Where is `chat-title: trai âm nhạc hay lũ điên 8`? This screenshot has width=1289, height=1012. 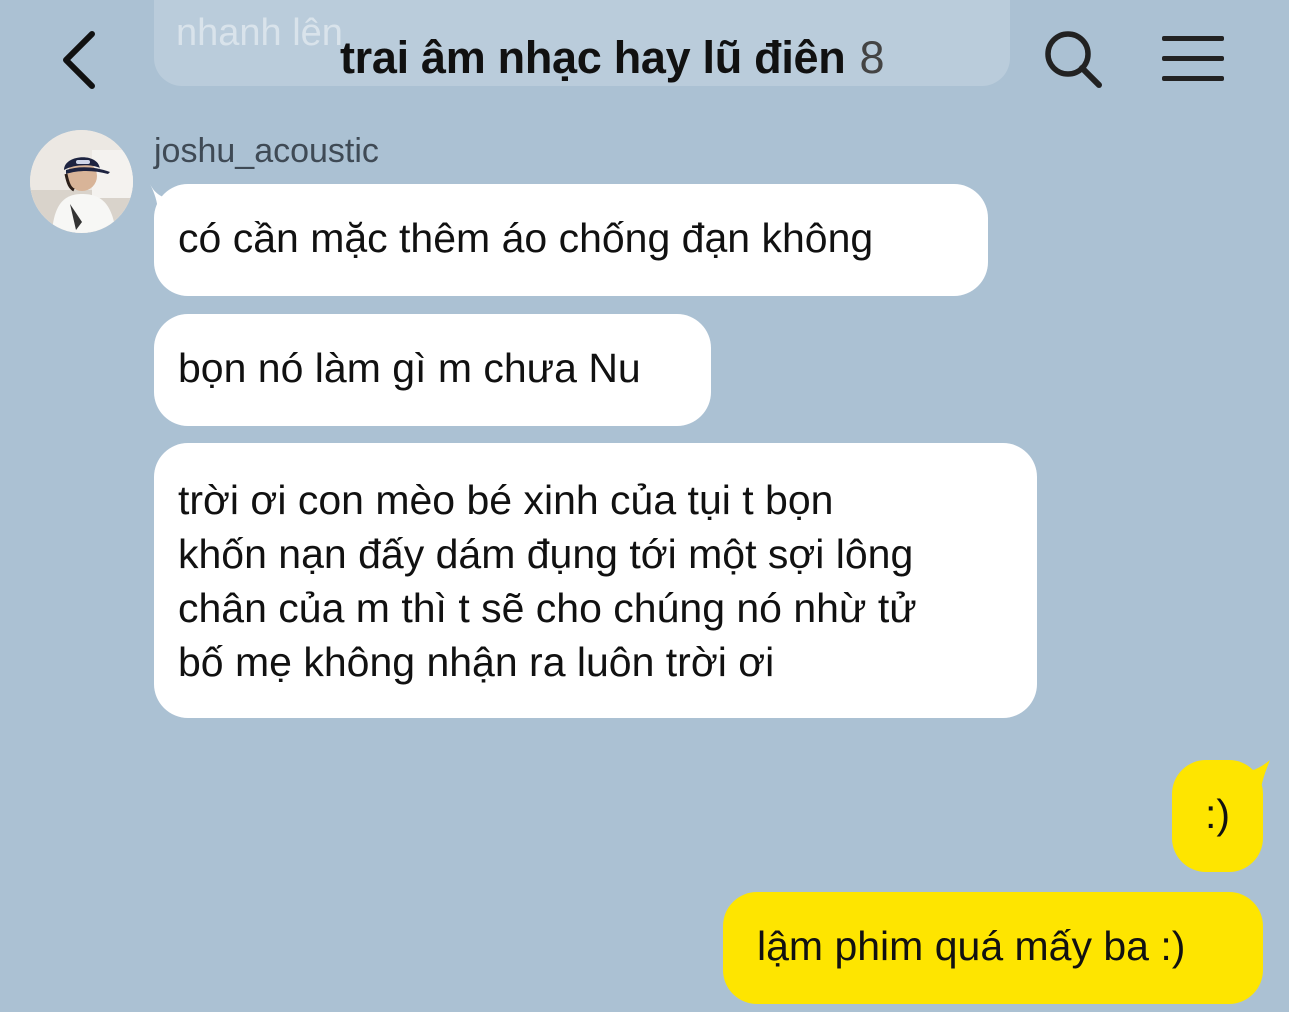
chat-title: trai âm nhạc hay lũ điên 8 is located at coordinates (612, 60).